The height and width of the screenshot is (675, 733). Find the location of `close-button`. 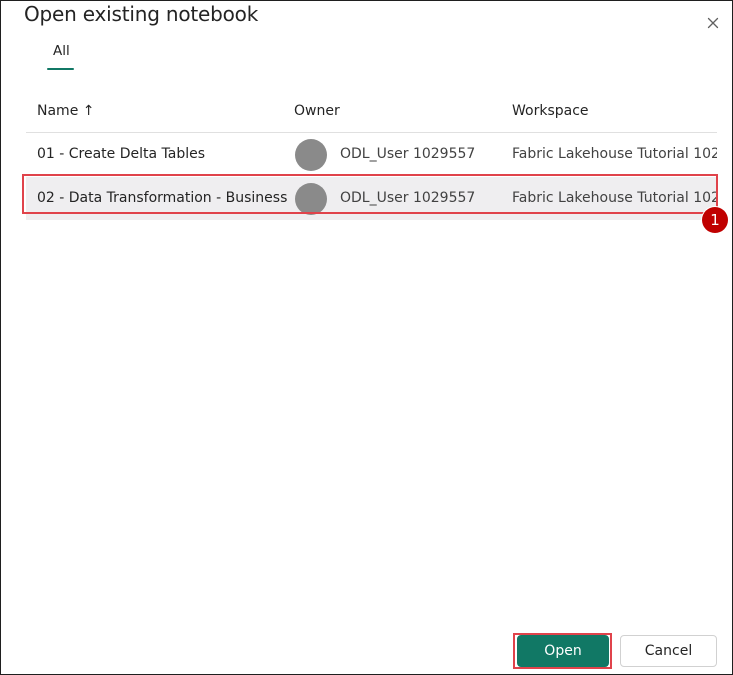

close-button is located at coordinates (713, 23).